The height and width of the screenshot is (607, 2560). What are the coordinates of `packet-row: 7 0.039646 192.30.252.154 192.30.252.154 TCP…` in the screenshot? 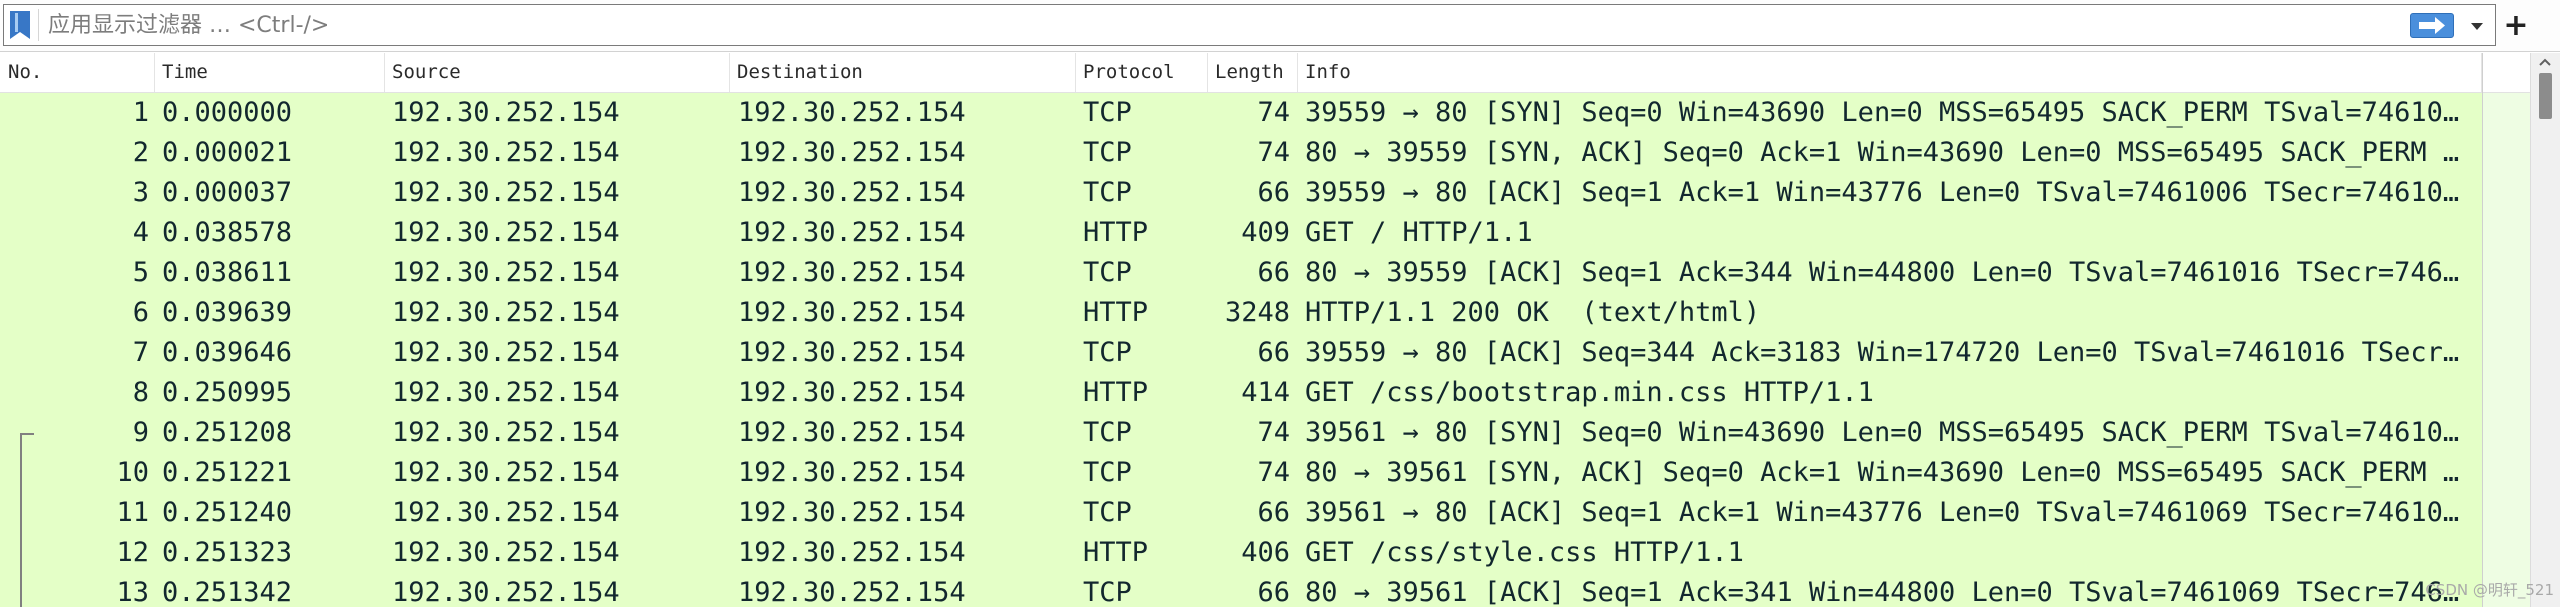 It's located at (1241, 353).